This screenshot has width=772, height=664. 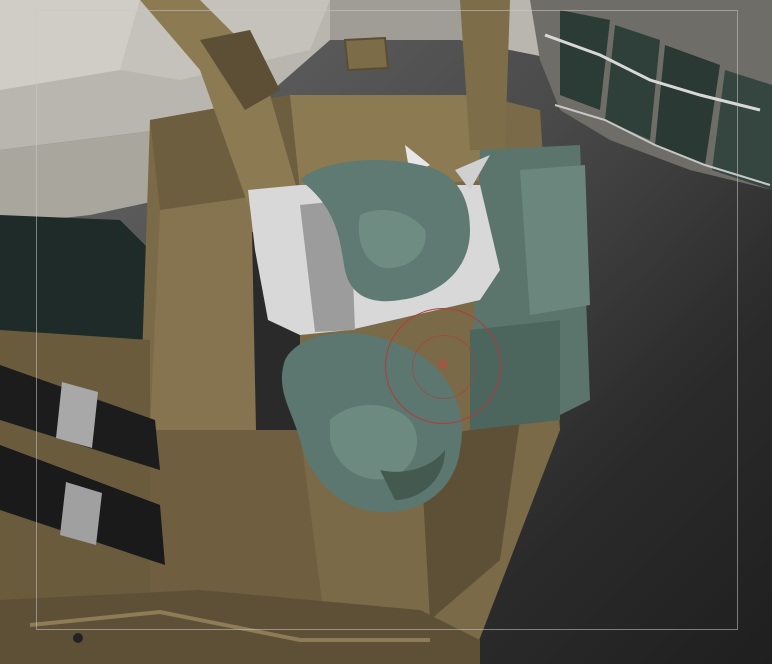 I want to click on belt-rivet, so click(x=78, y=638).